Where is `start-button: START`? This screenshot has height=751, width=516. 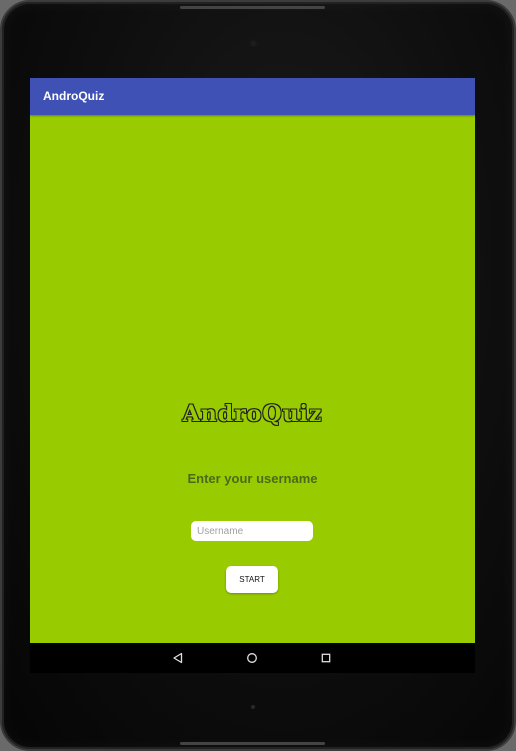
start-button: START is located at coordinates (252, 579).